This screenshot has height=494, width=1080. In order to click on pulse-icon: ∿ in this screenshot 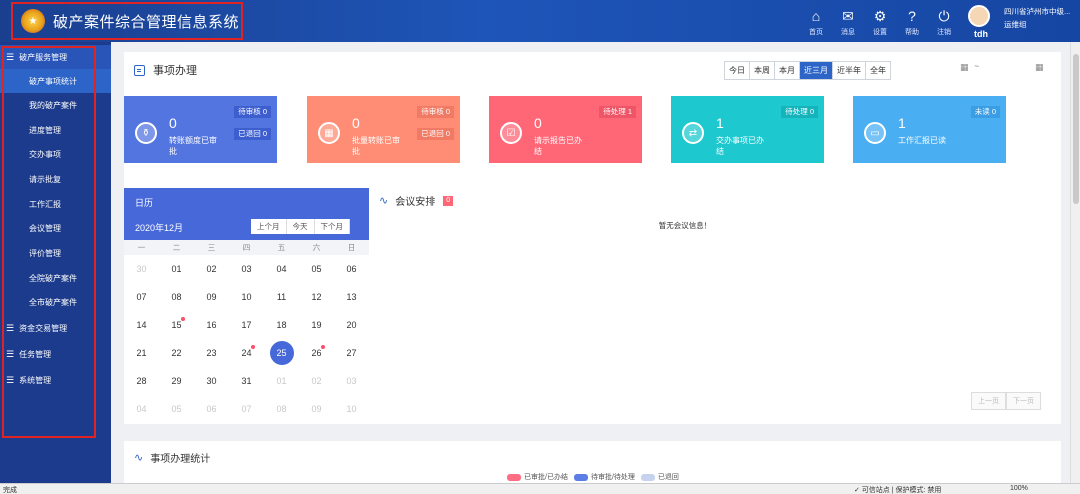, I will do `click(139, 458)`.